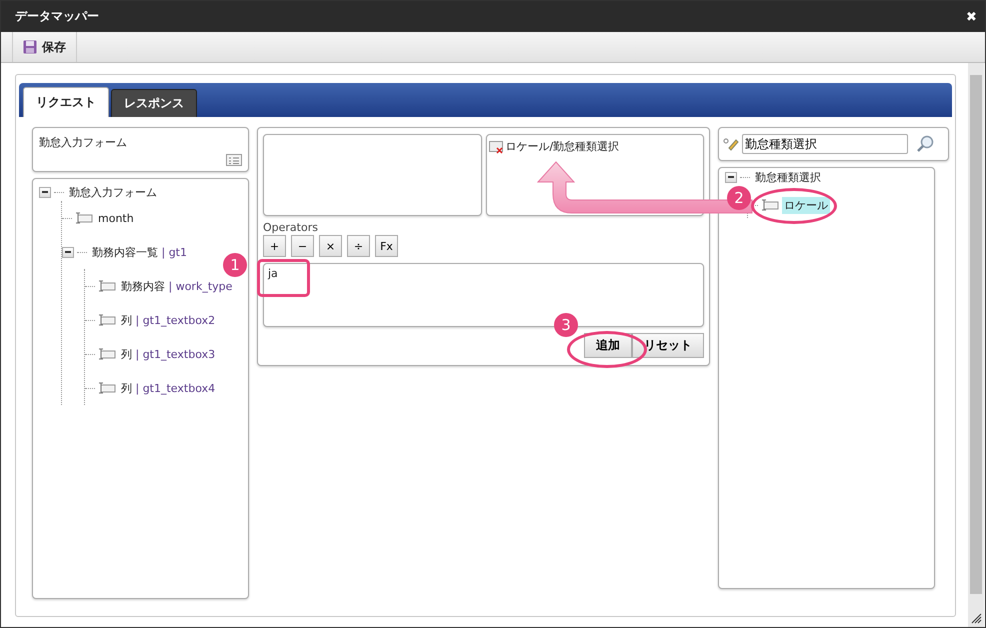 This screenshot has height=628, width=986. What do you see at coordinates (30, 47) in the screenshot?
I see `floppy-icon` at bounding box center [30, 47].